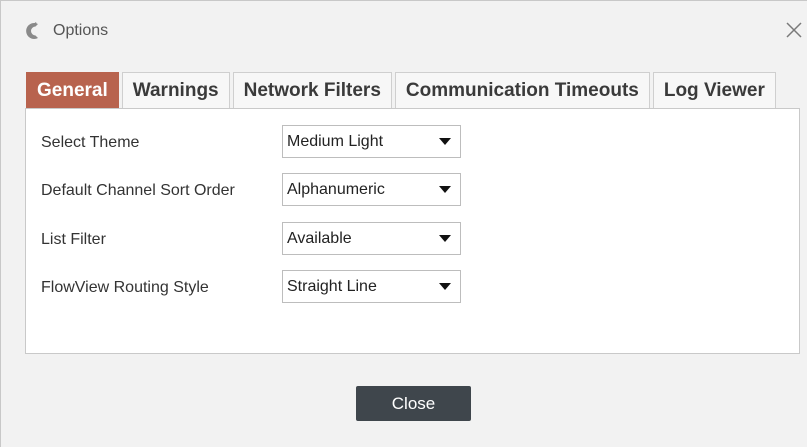 This screenshot has width=807, height=447. I want to click on select-theme-dropdown: Medium Light, so click(371, 141).